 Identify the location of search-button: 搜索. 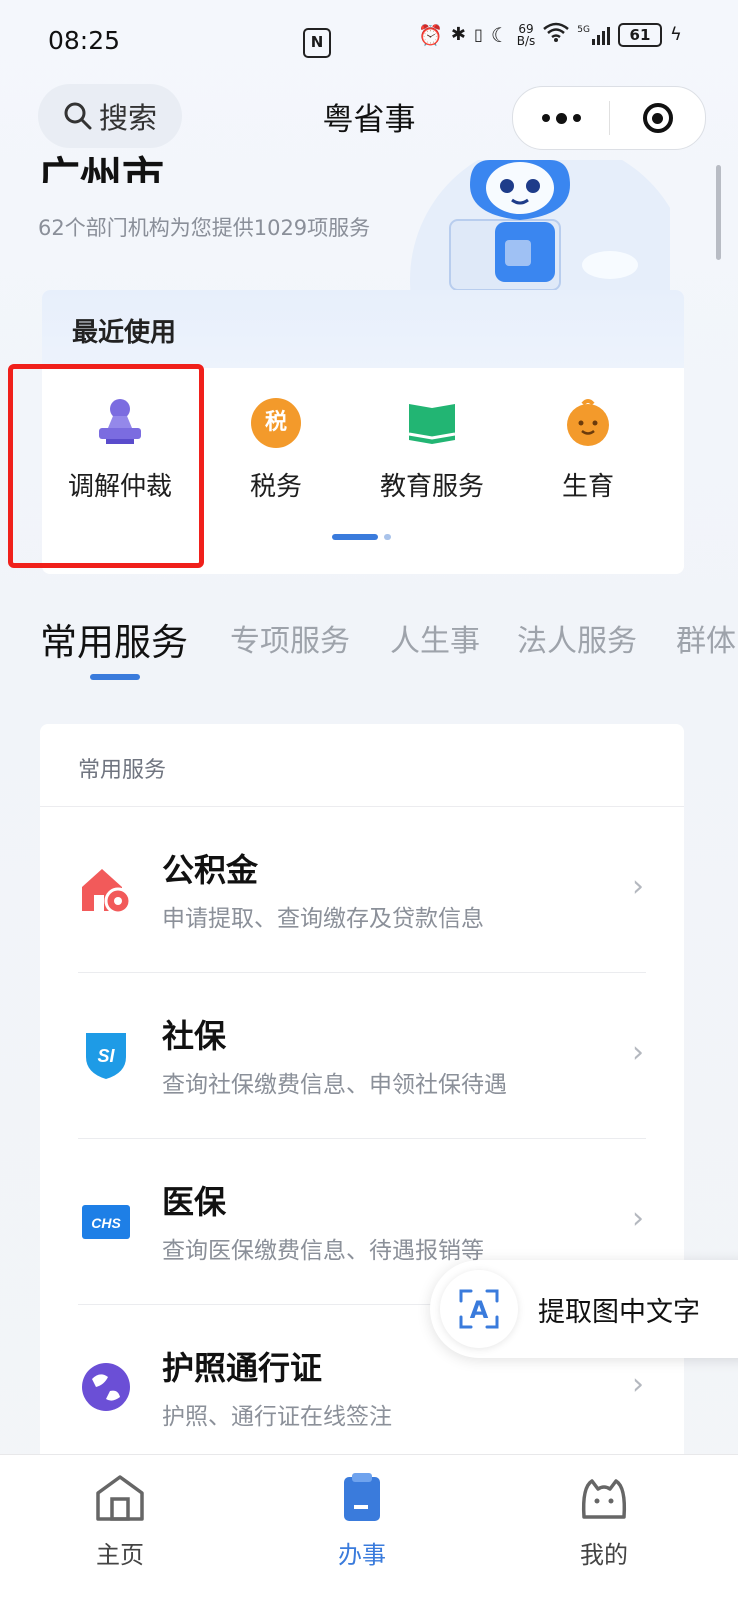
(110, 116).